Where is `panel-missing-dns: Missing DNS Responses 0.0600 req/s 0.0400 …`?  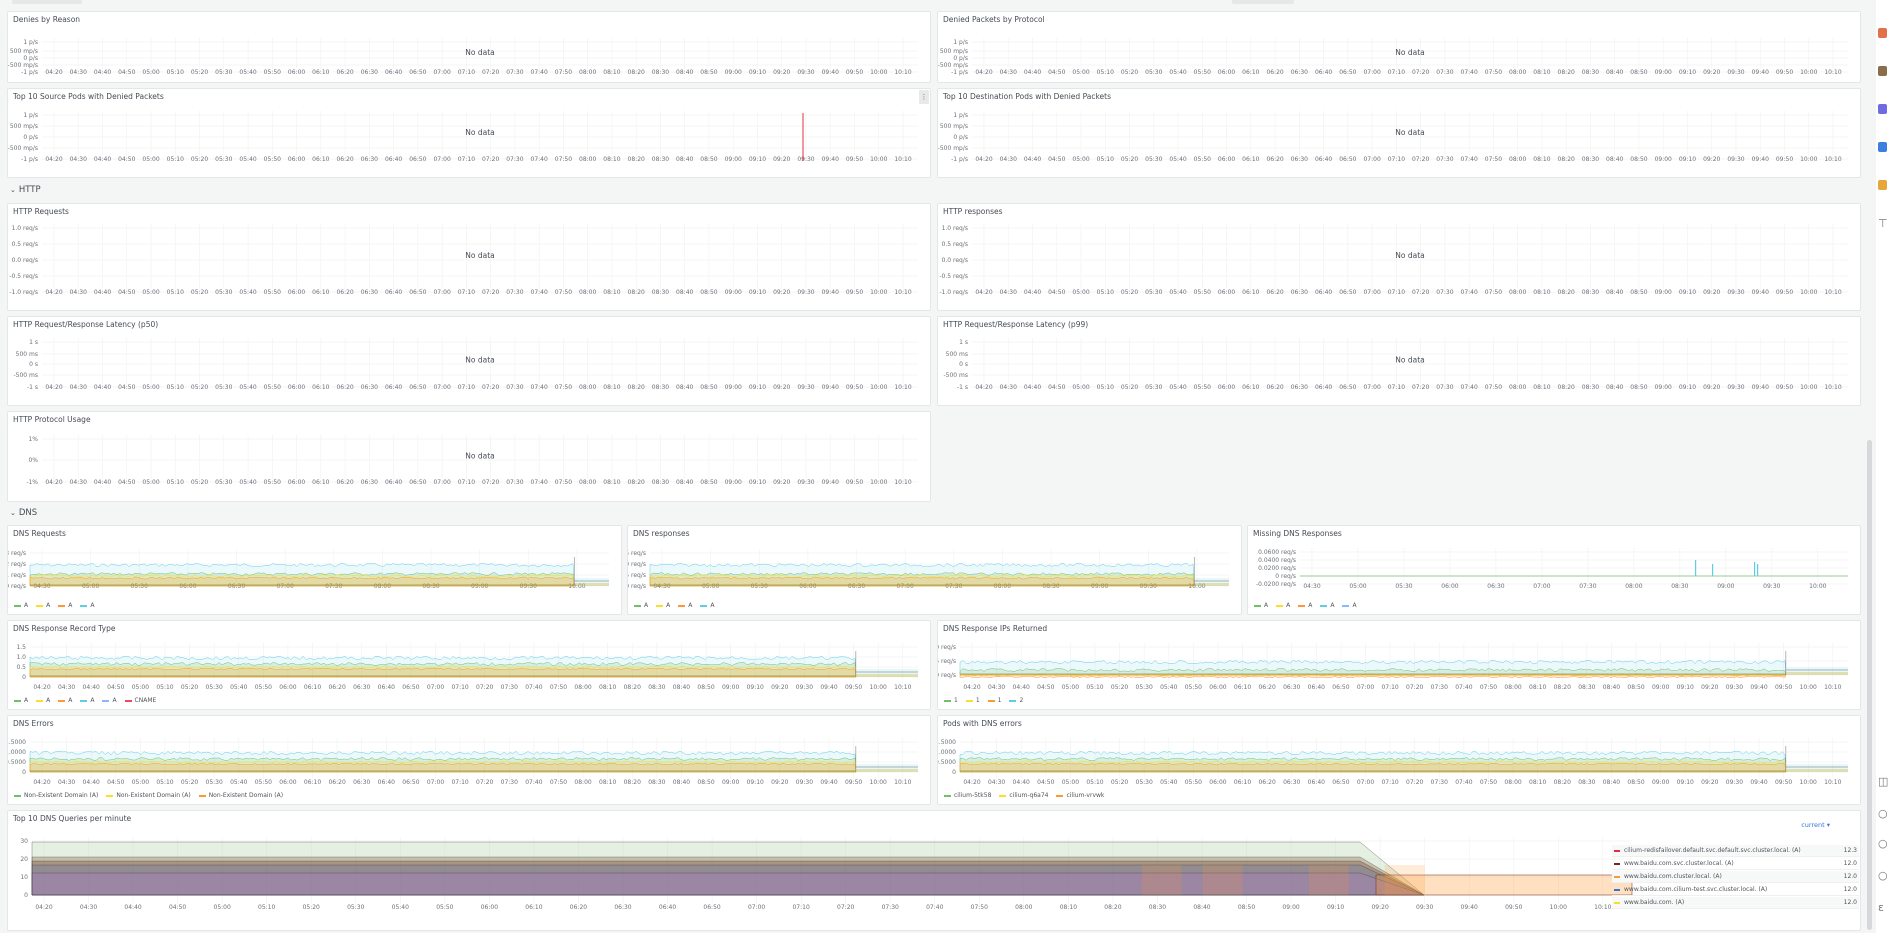 panel-missing-dns: Missing DNS Responses 0.0600 req/s 0.0400 … is located at coordinates (1554, 570).